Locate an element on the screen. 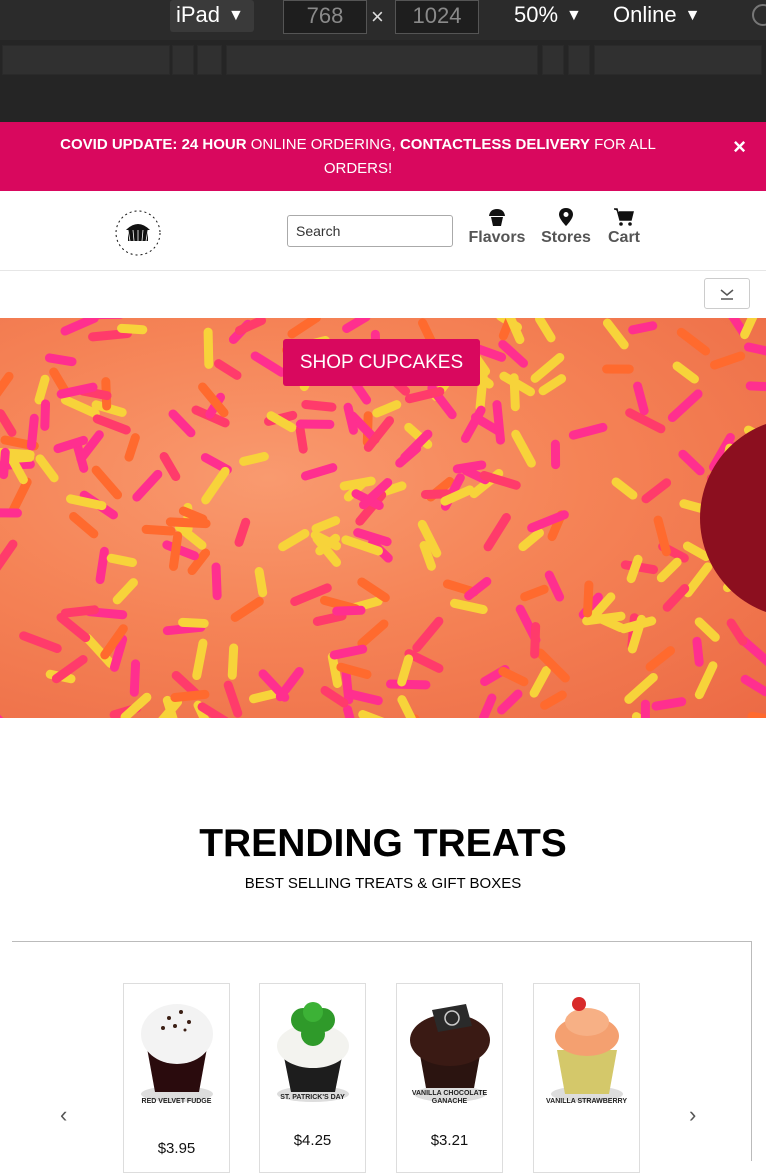  chevron-left-icon: ‹ is located at coordinates (63, 1115).